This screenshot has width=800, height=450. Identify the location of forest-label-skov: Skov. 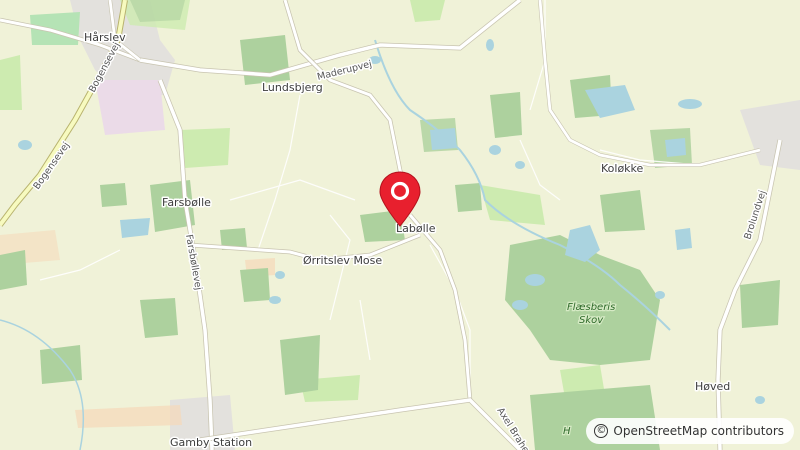
(591, 320).